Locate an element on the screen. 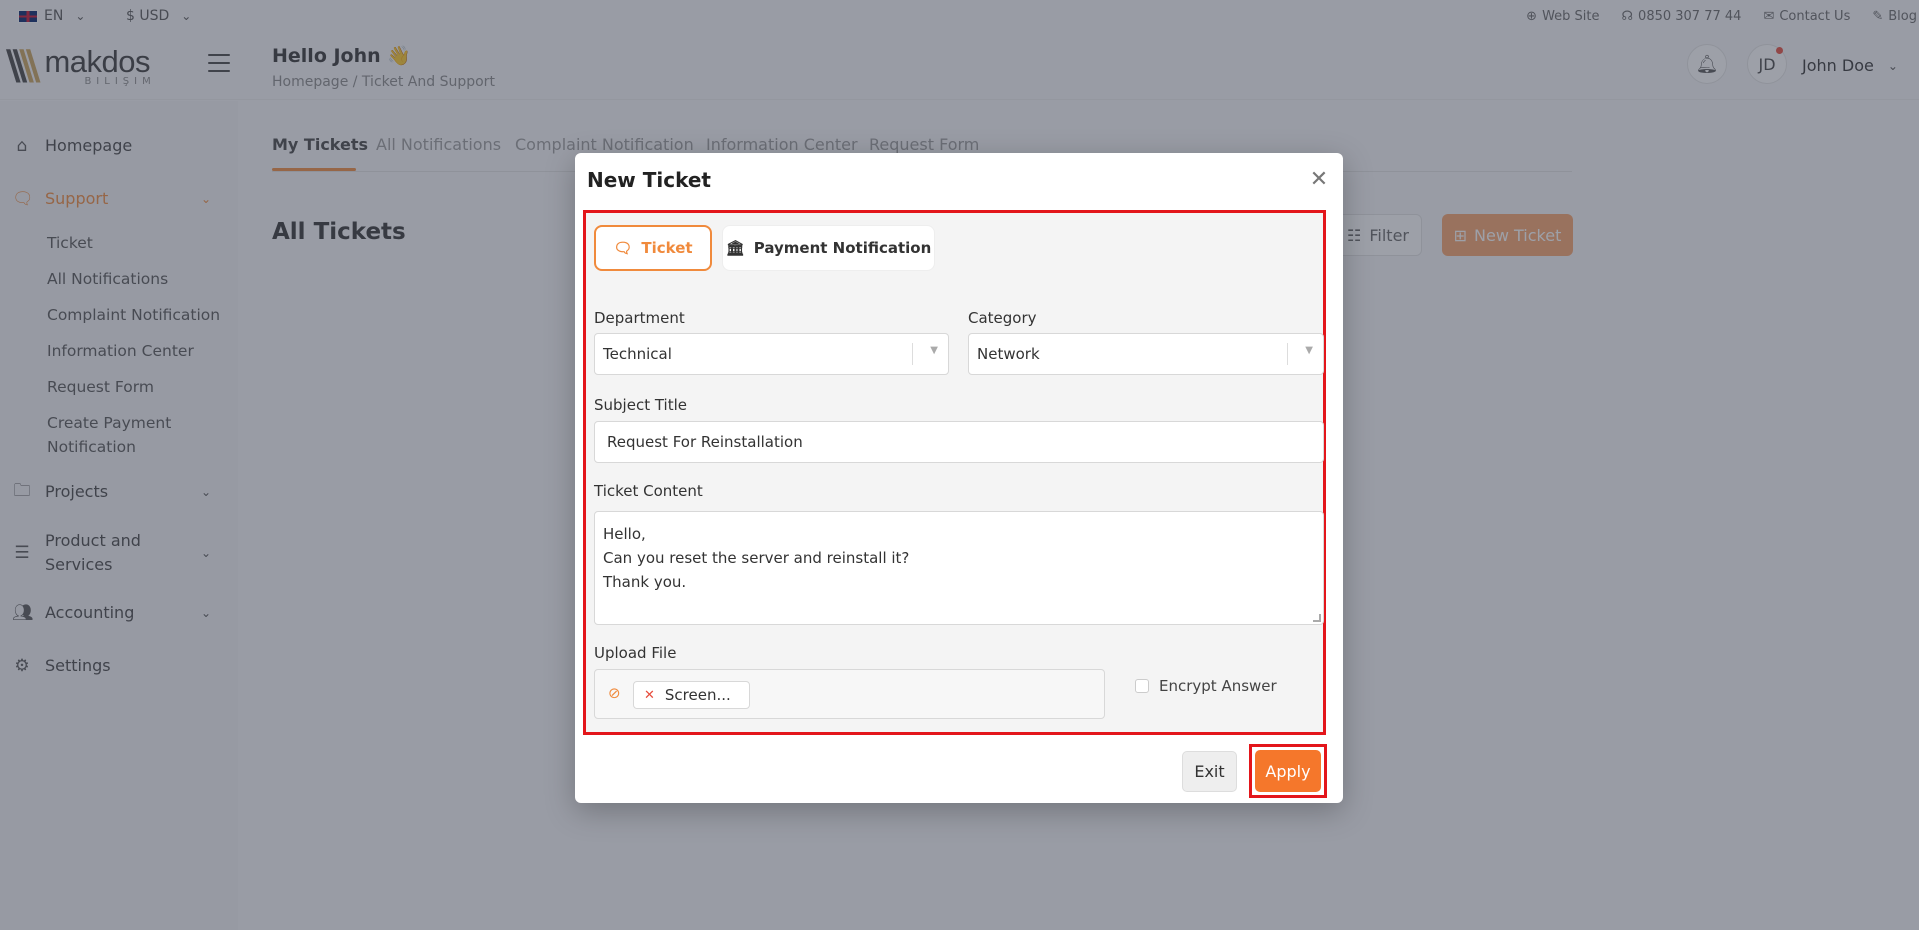 The image size is (1919, 930). modal-title: New Ticket is located at coordinates (649, 180).